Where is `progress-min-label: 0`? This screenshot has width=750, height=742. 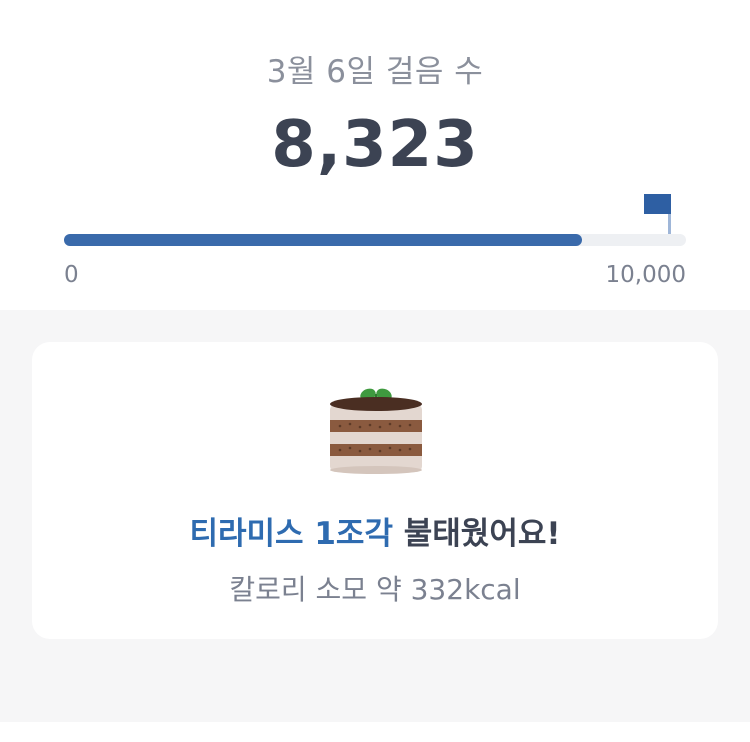 progress-min-label: 0 is located at coordinates (71, 275).